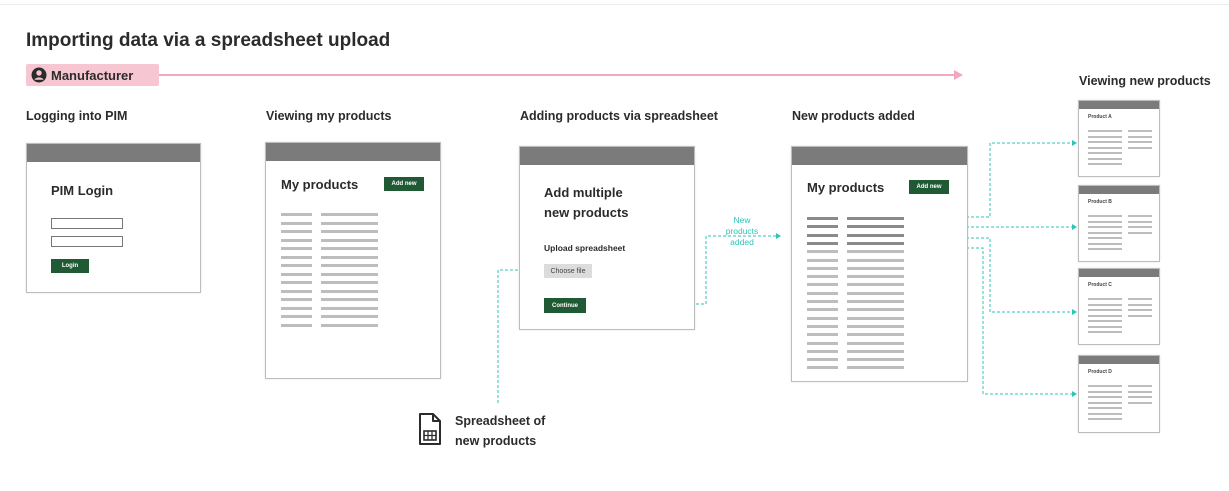 This screenshot has height=491, width=1229. I want to click on note-line3: added, so click(742, 242).